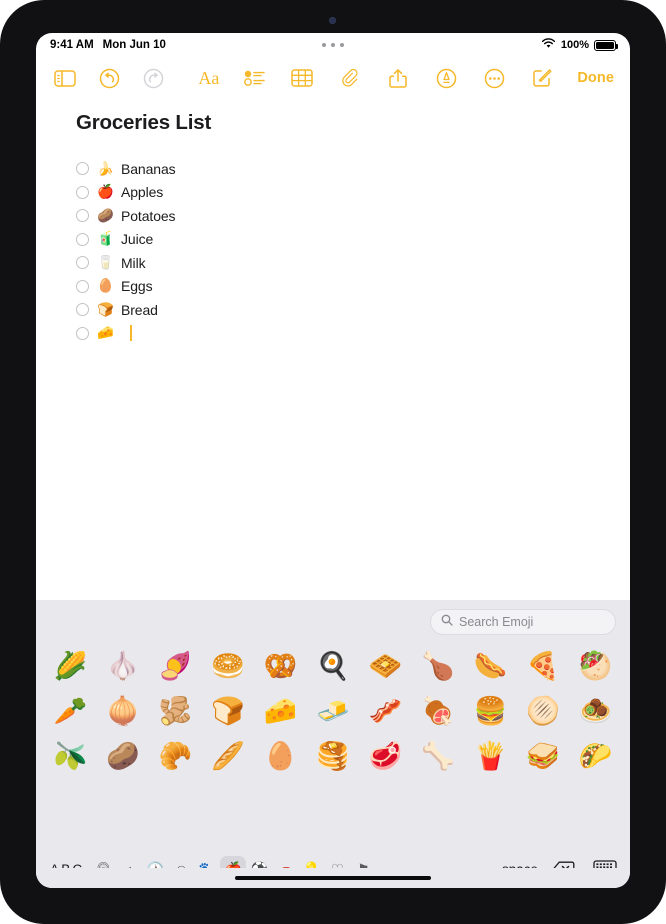  Describe the element at coordinates (105, 309) in the screenshot. I see `checklist-item-emoji: 🍞` at that location.